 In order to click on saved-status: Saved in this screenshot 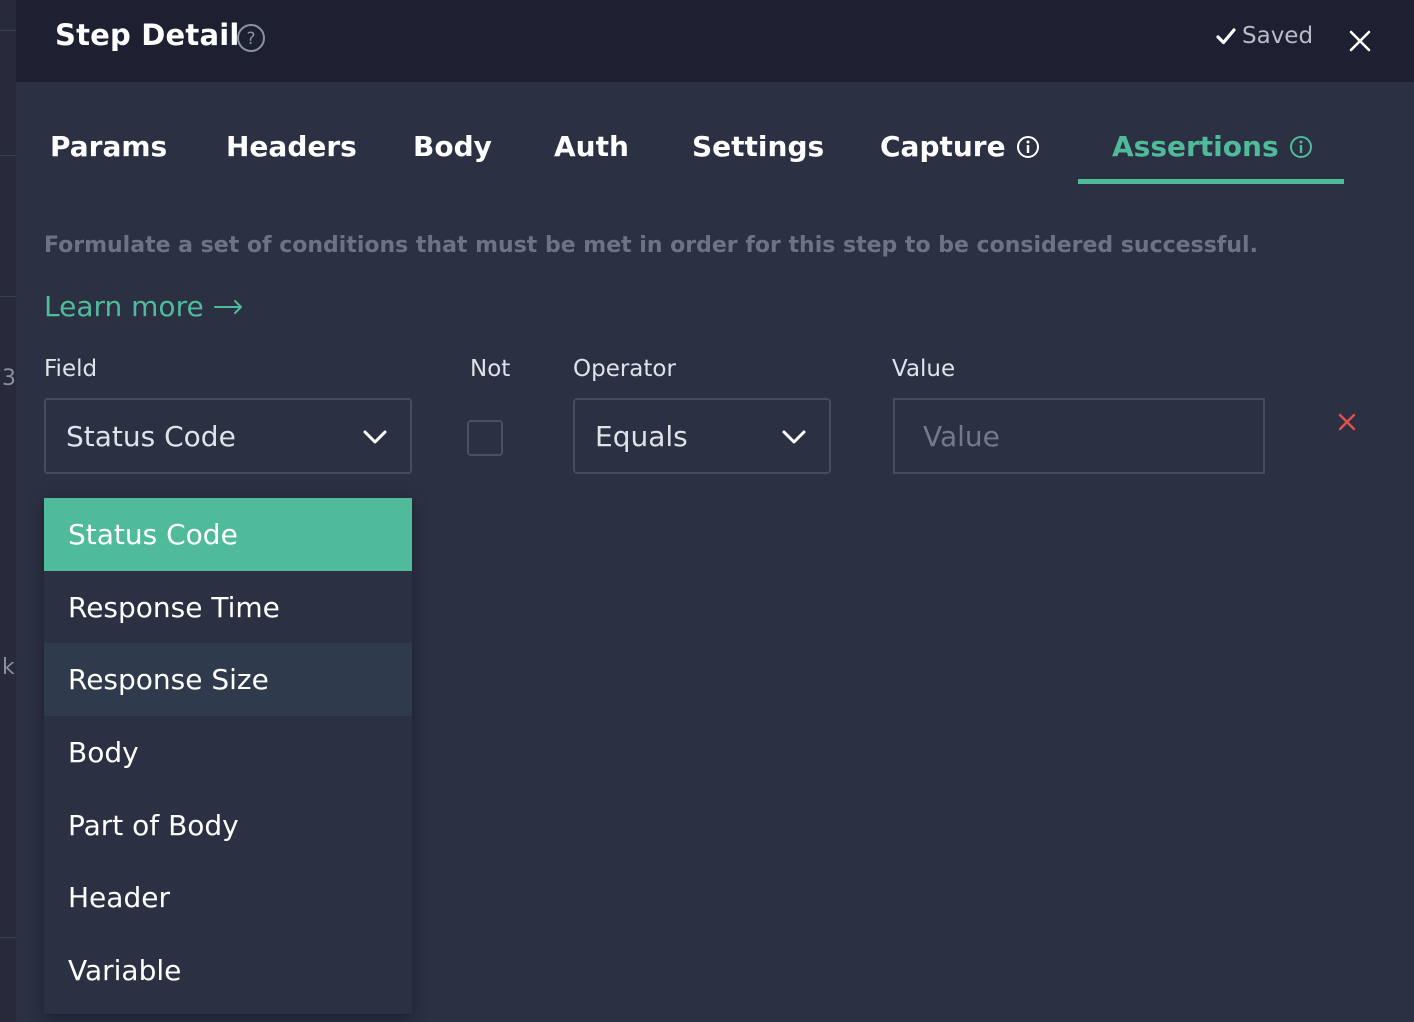, I will do `click(1264, 36)`.